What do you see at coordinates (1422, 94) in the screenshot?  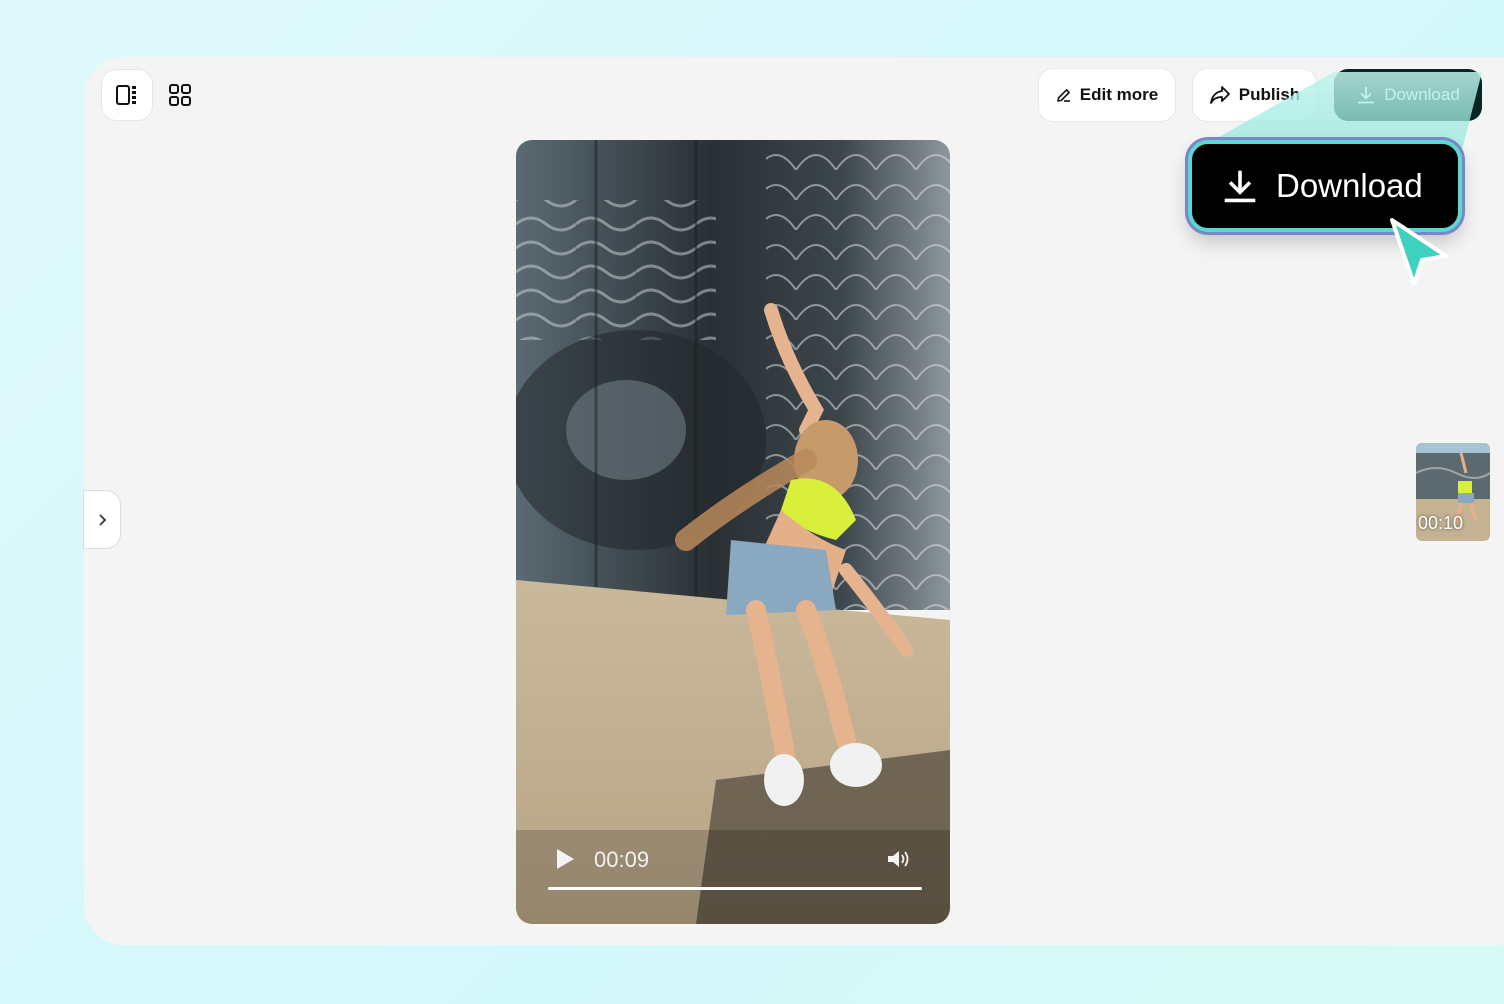 I see `download-label: Download` at bounding box center [1422, 94].